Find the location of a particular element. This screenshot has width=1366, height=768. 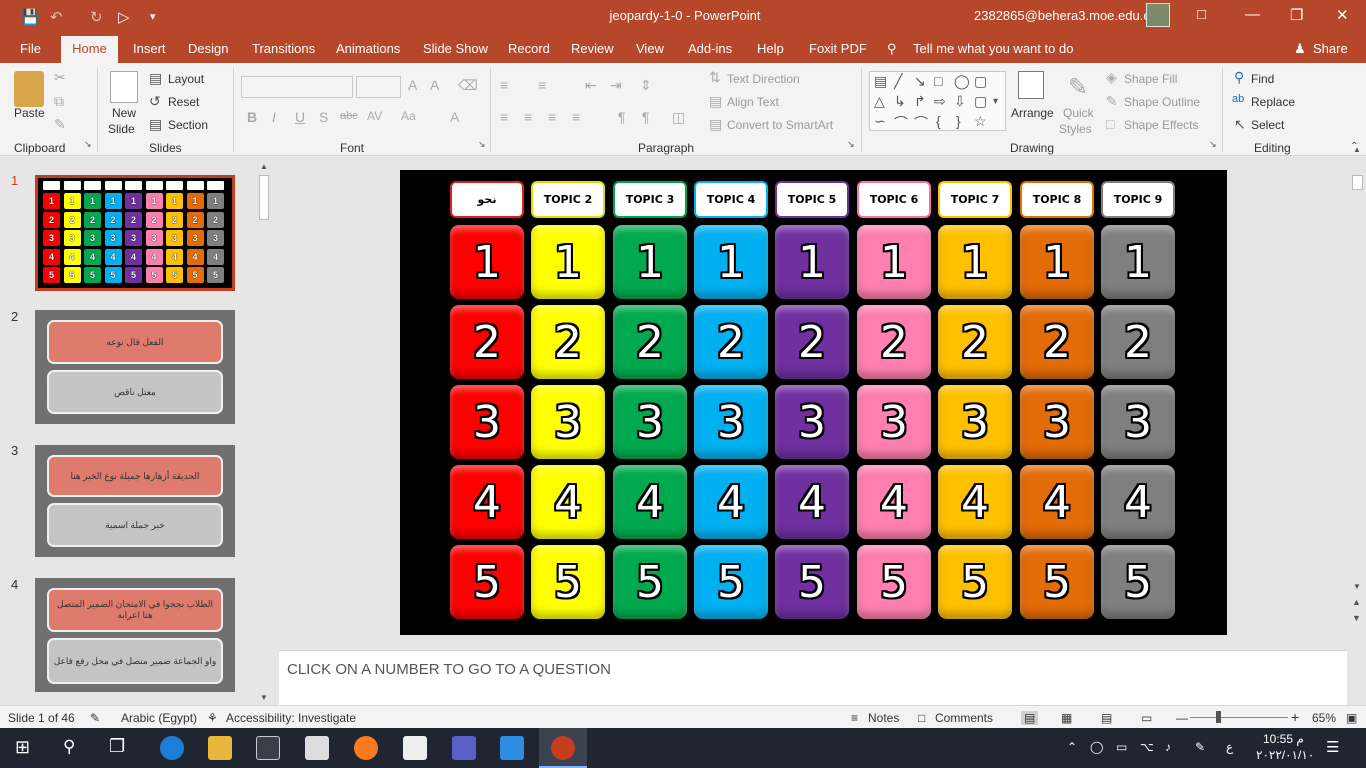

tab-home: Home is located at coordinates (89, 49).